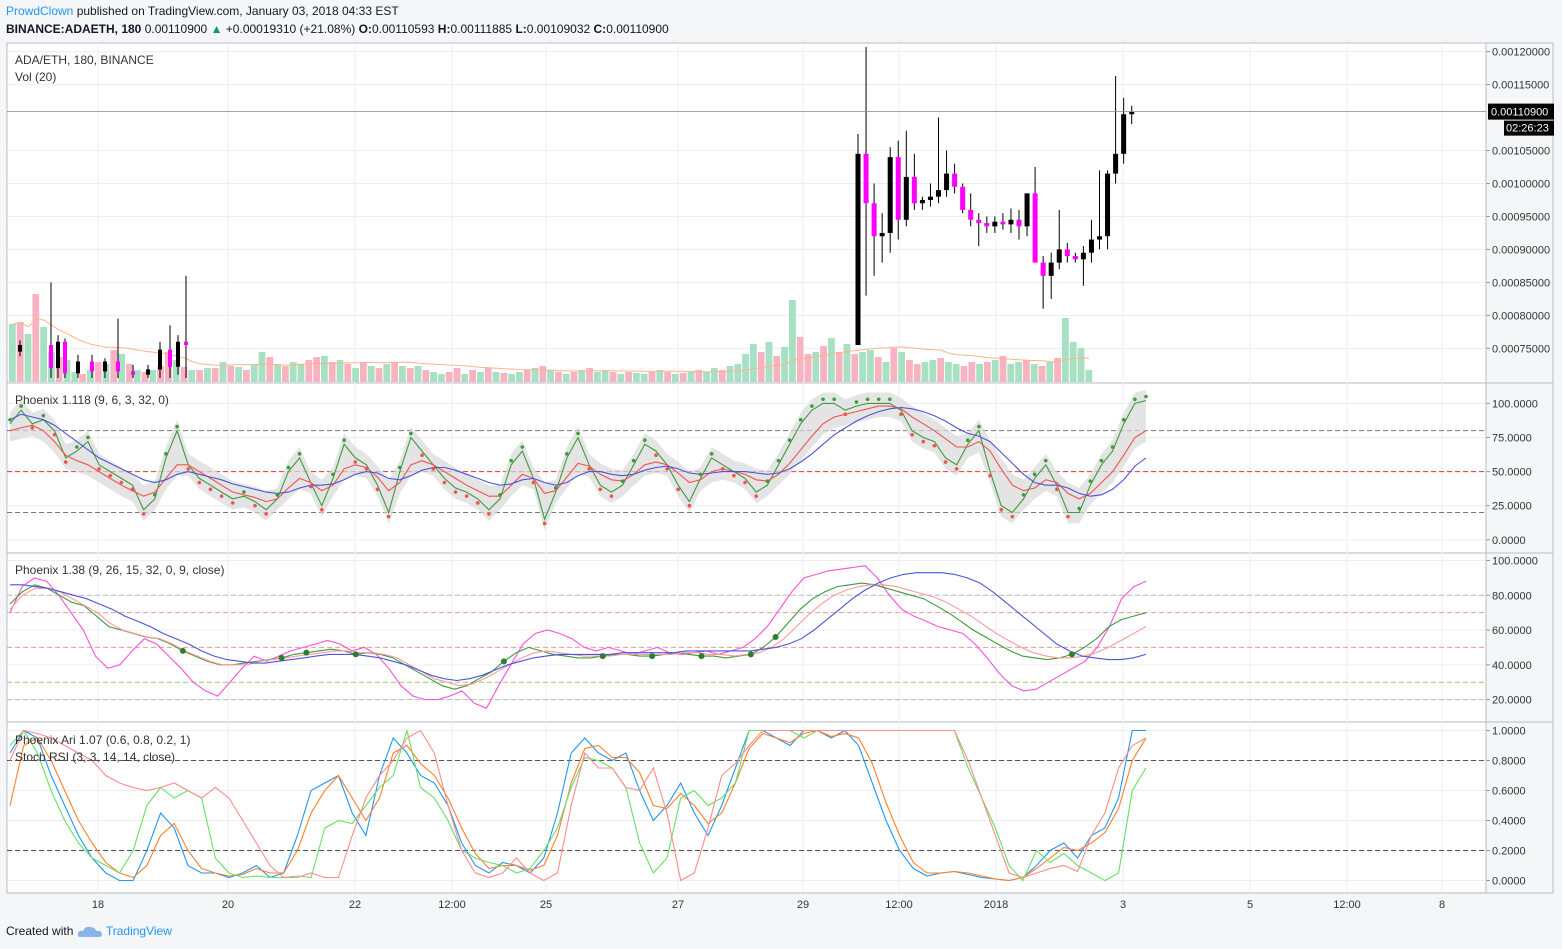 Image resolution: width=1562 pixels, height=949 pixels. What do you see at coordinates (35, 77) in the screenshot?
I see `volume-legend-title: Vol (20)` at bounding box center [35, 77].